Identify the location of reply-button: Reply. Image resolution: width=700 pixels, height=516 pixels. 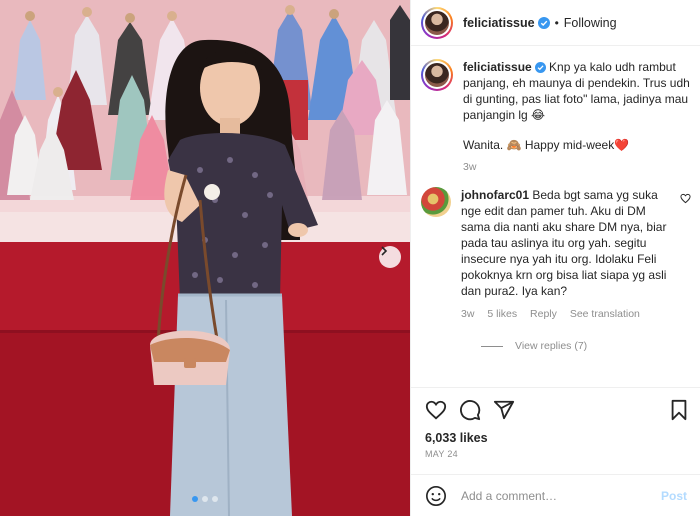
(543, 314).